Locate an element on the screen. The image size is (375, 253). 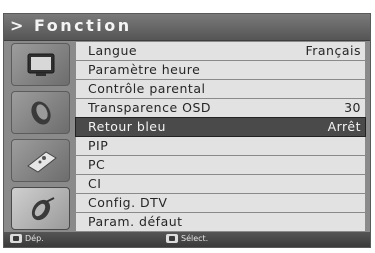
menu-item-pip: PIP is located at coordinates (220, 146).